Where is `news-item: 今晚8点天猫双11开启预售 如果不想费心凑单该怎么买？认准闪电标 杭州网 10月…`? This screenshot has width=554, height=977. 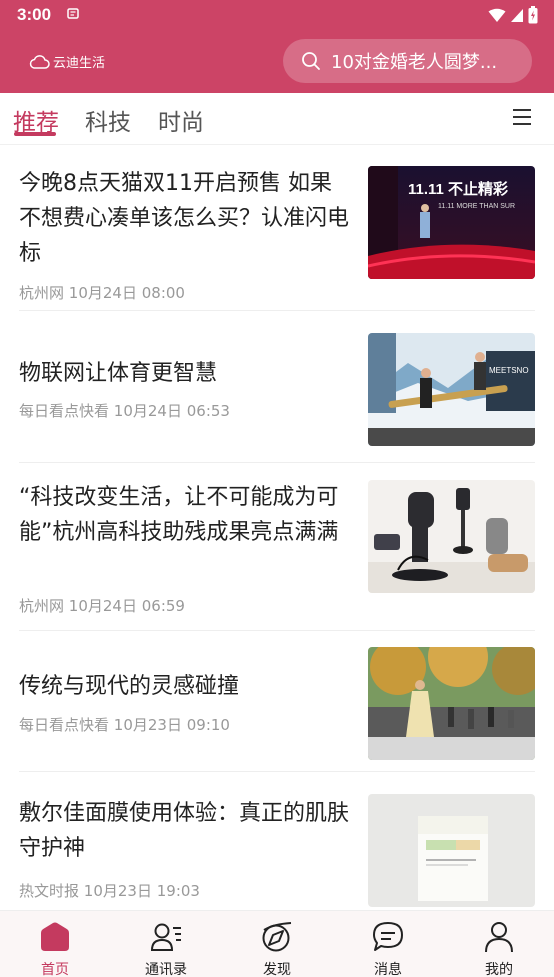
news-item: 今晚8点天猫双11开启预售 如果不想费心凑单该怎么买？认准闪电标 杭州网 10月… is located at coordinates (277, 234).